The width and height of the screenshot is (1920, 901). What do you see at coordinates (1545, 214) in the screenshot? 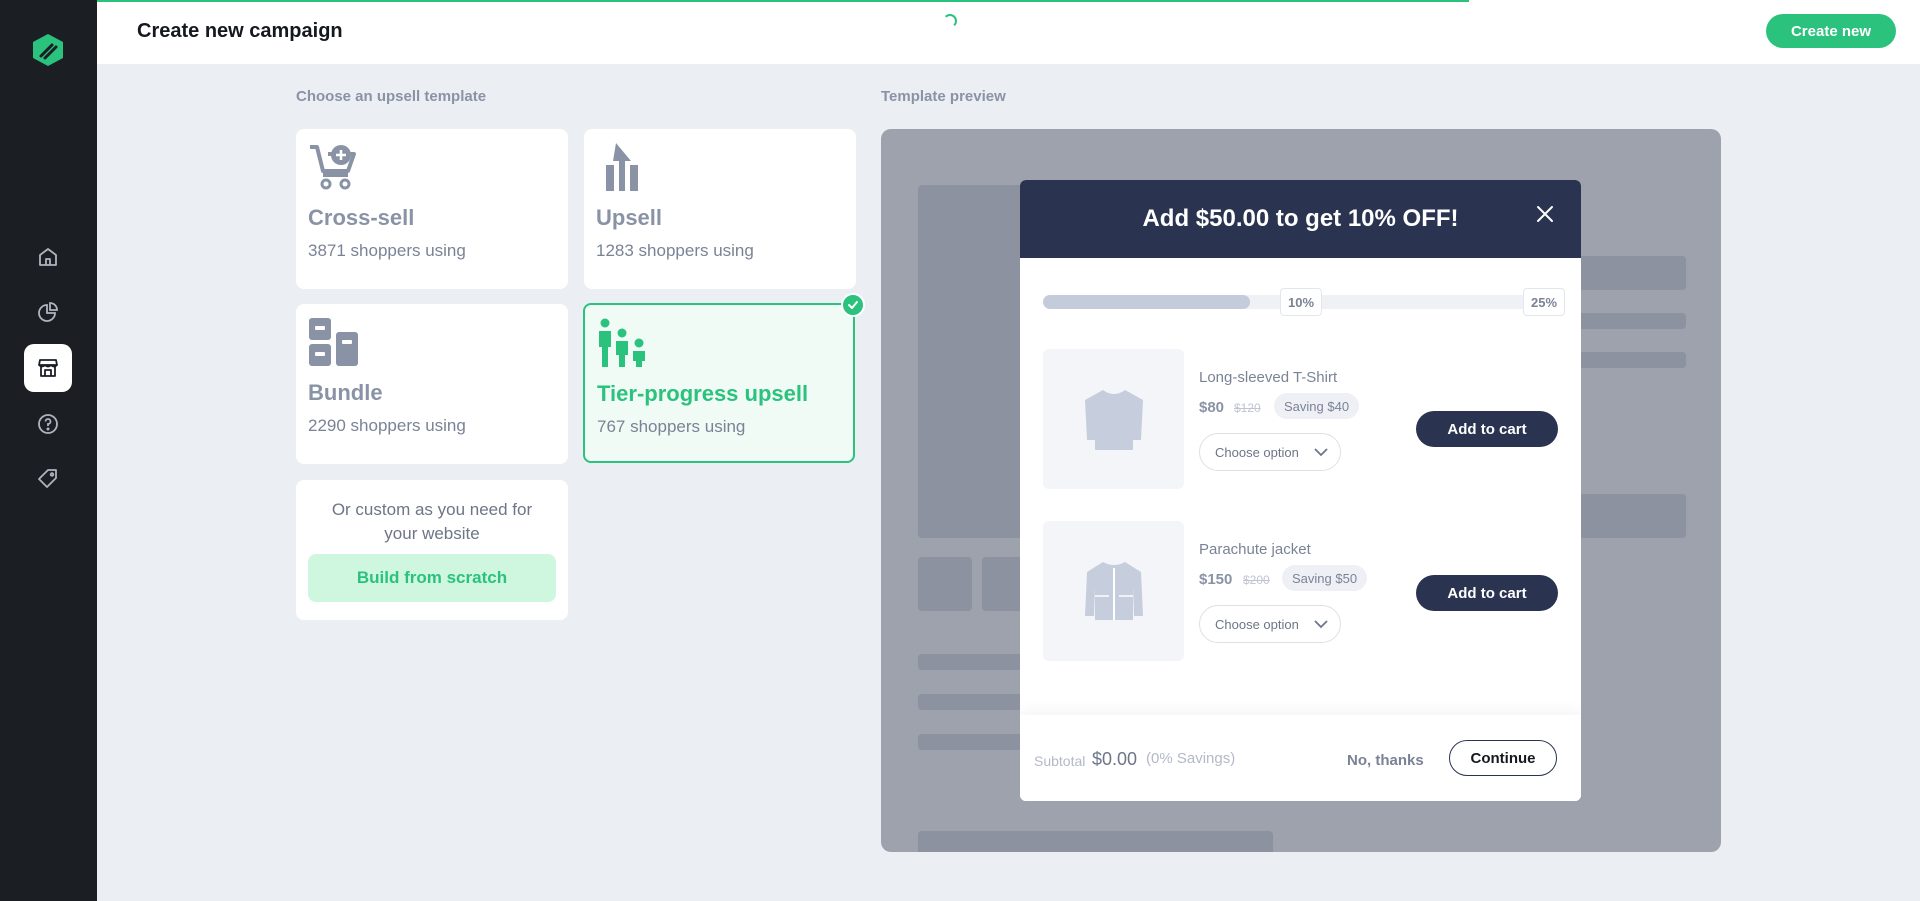
I see `close-icon` at bounding box center [1545, 214].